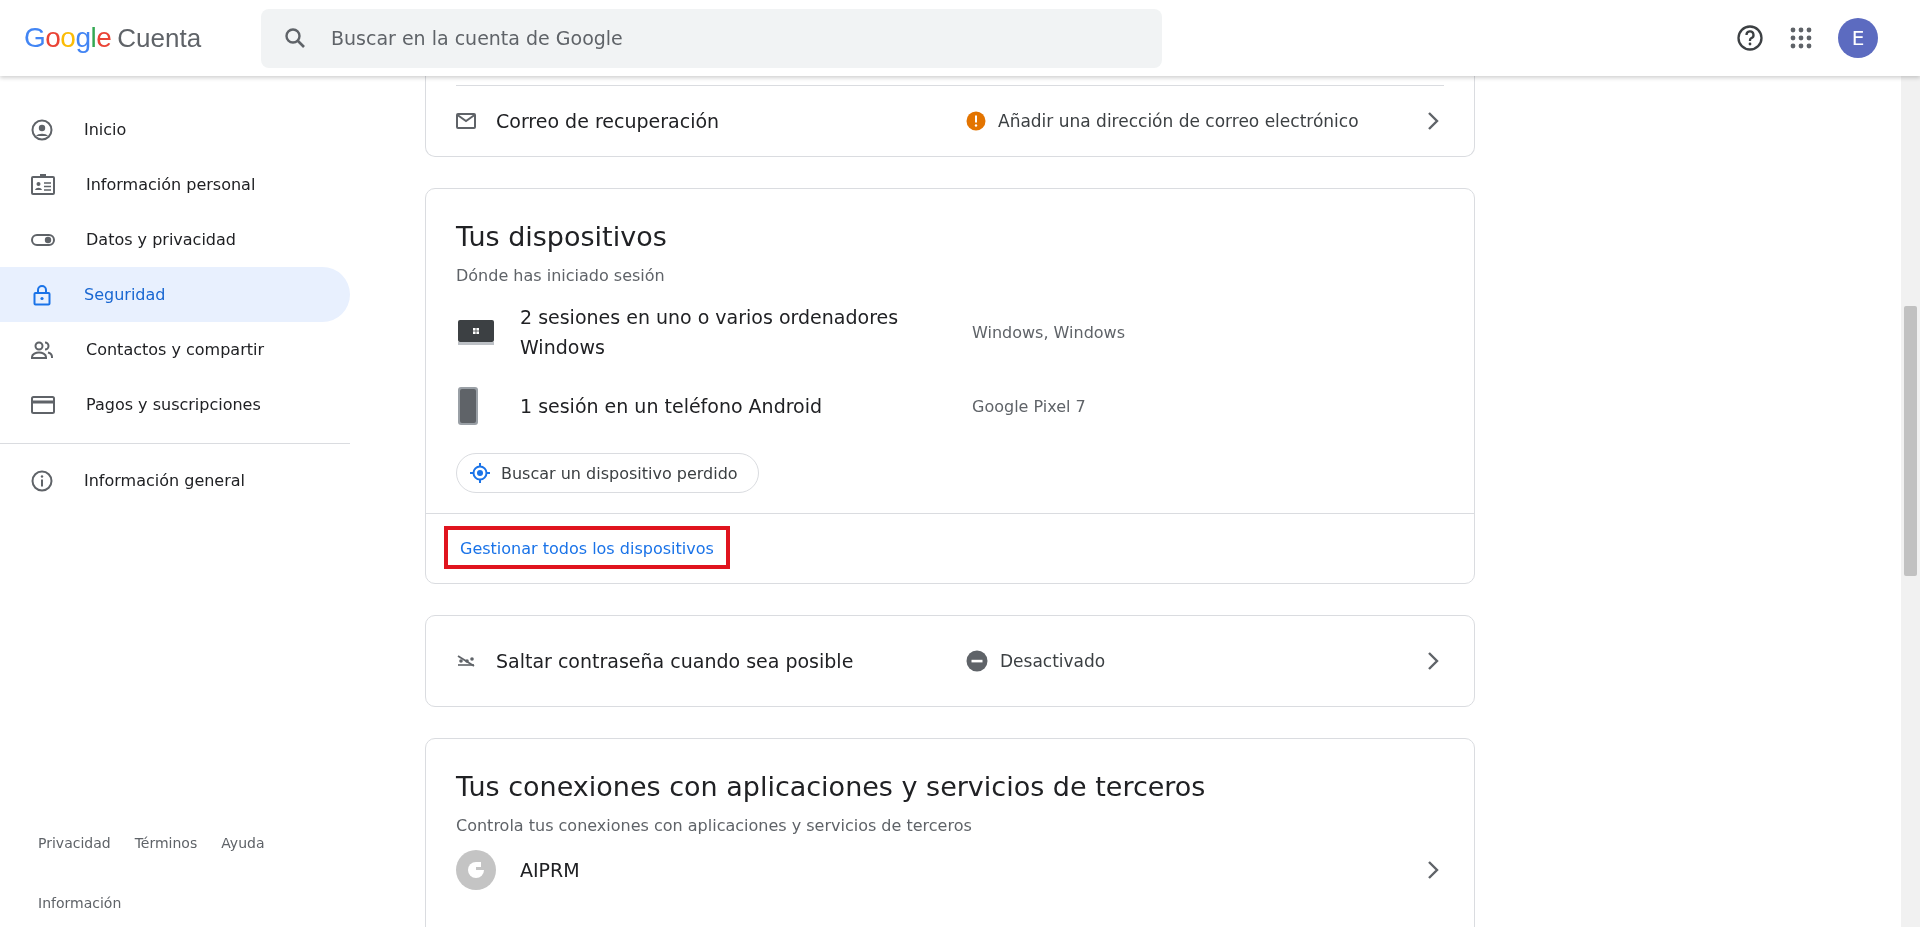 The image size is (1920, 927). What do you see at coordinates (480, 473) in the screenshot?
I see `location-icon` at bounding box center [480, 473].